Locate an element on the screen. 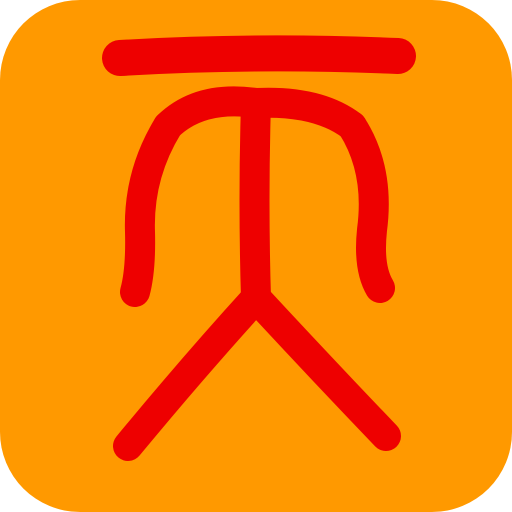  glyph-top-stroke is located at coordinates (259, 55).